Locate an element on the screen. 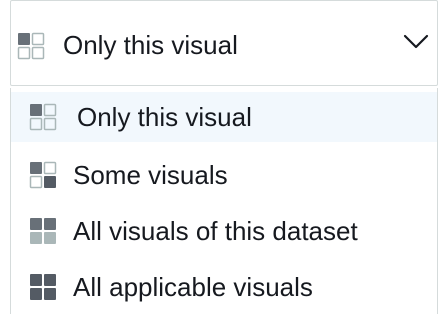  option-label: All visuals of this dataset is located at coordinates (215, 231).